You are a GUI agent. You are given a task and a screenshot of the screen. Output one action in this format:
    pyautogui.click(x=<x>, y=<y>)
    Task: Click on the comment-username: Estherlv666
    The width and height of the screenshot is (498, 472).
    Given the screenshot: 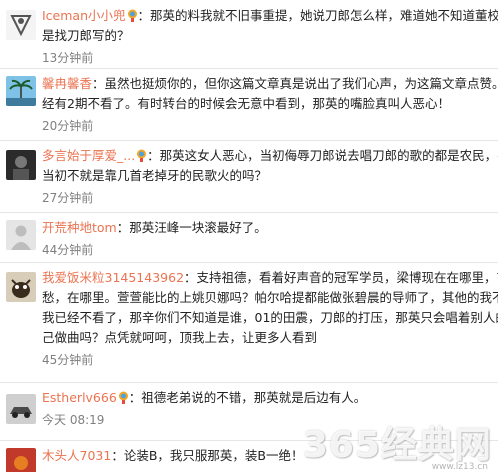 What is the action you would take?
    pyautogui.click(x=79, y=397)
    